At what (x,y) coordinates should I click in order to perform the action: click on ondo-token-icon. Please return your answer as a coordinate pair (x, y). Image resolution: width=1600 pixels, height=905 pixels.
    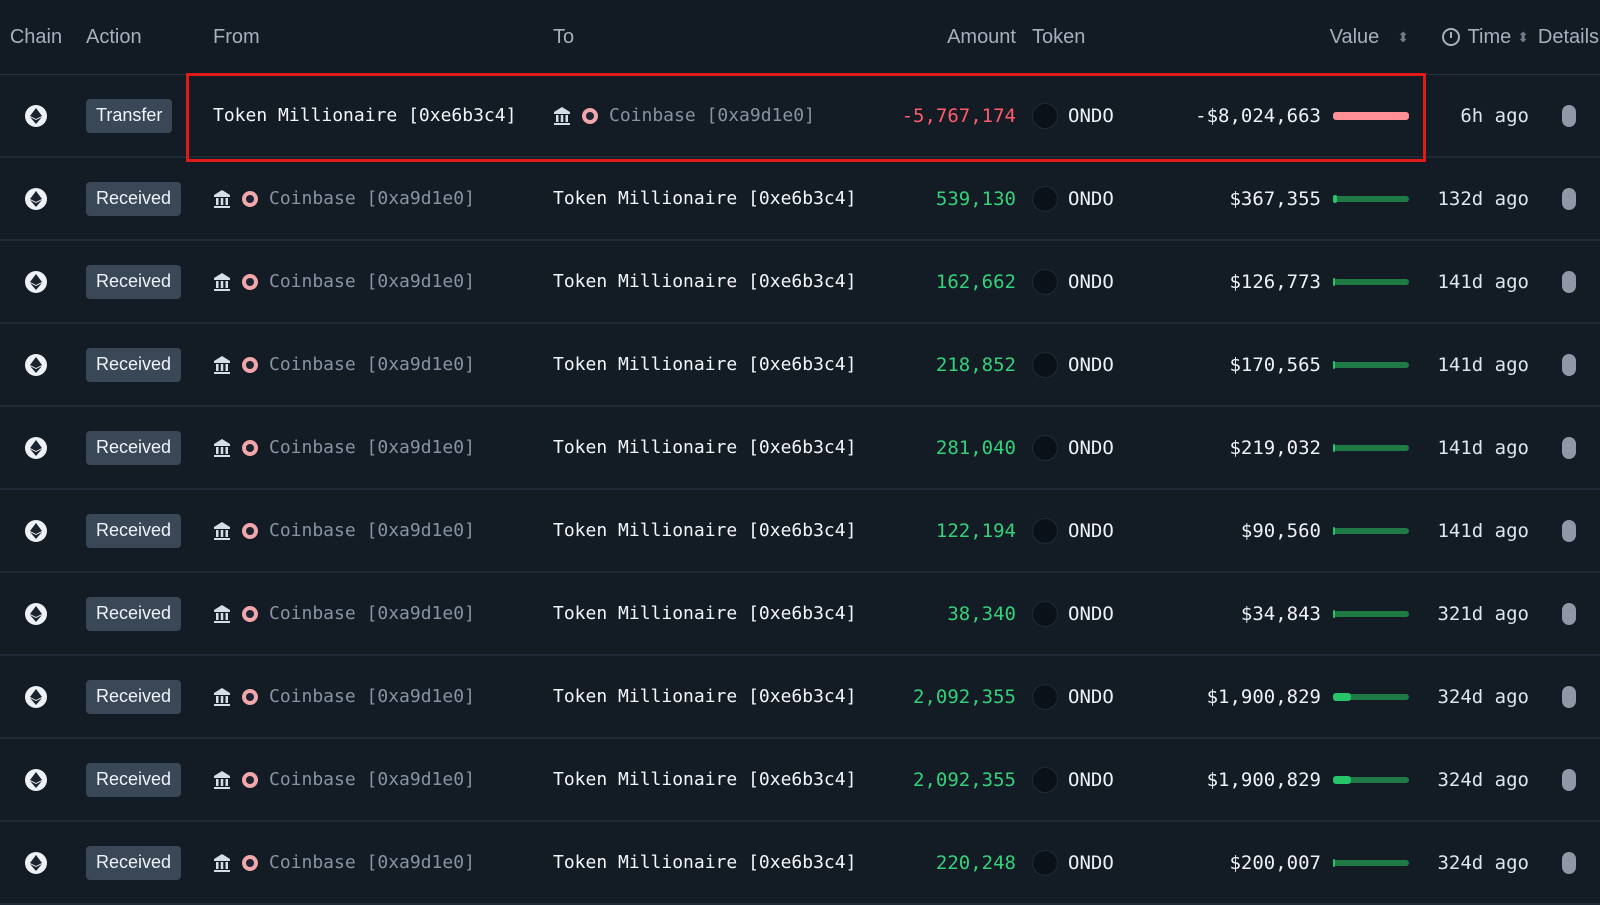
    Looking at the image, I should click on (1045, 281).